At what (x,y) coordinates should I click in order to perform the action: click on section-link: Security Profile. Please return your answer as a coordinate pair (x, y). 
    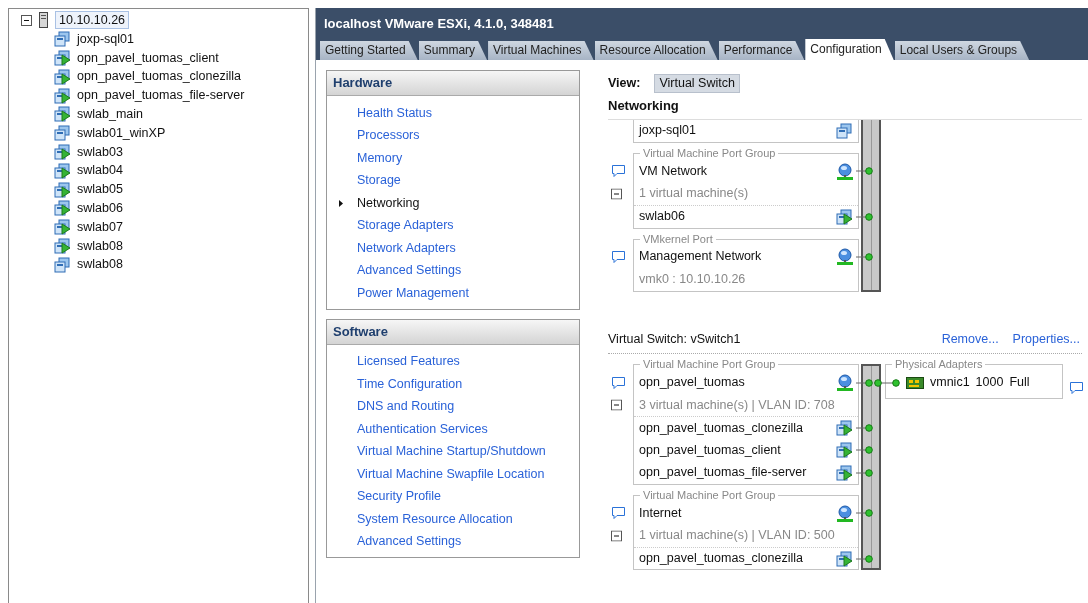
    Looking at the image, I should click on (453, 496).